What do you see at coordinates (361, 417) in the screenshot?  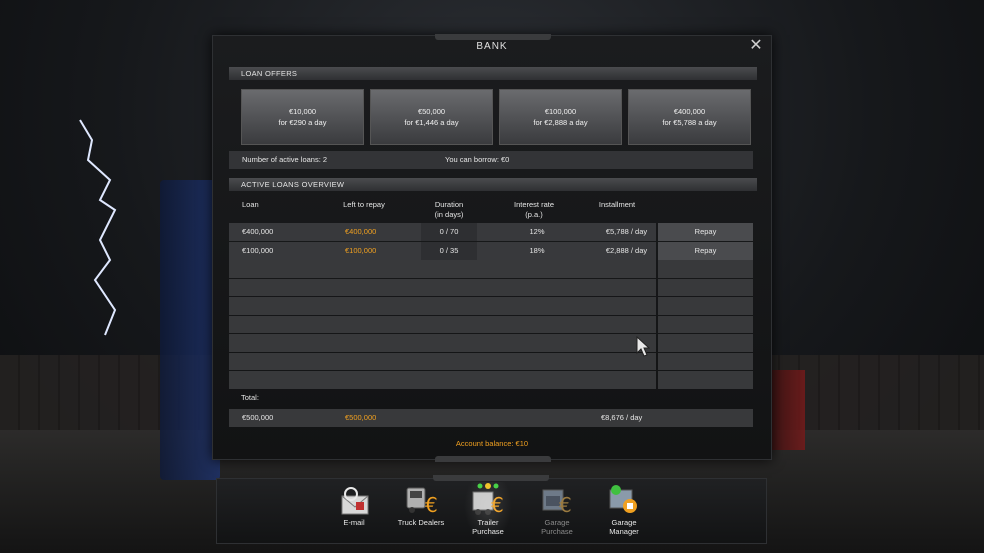 I see `total-left-to-repay: €500,000` at bounding box center [361, 417].